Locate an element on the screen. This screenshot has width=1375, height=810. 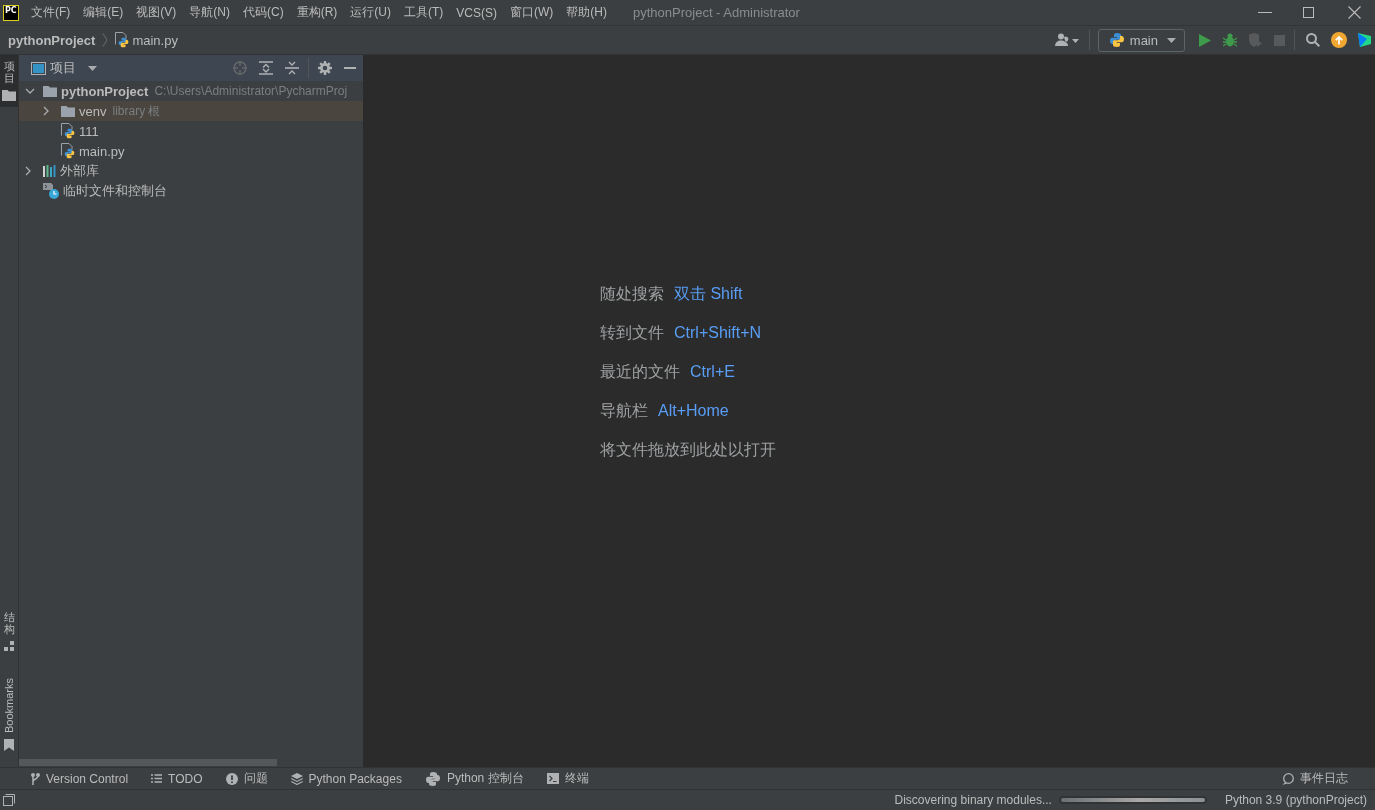
tool-window-tab: Python Packages is located at coordinates (346, 778).